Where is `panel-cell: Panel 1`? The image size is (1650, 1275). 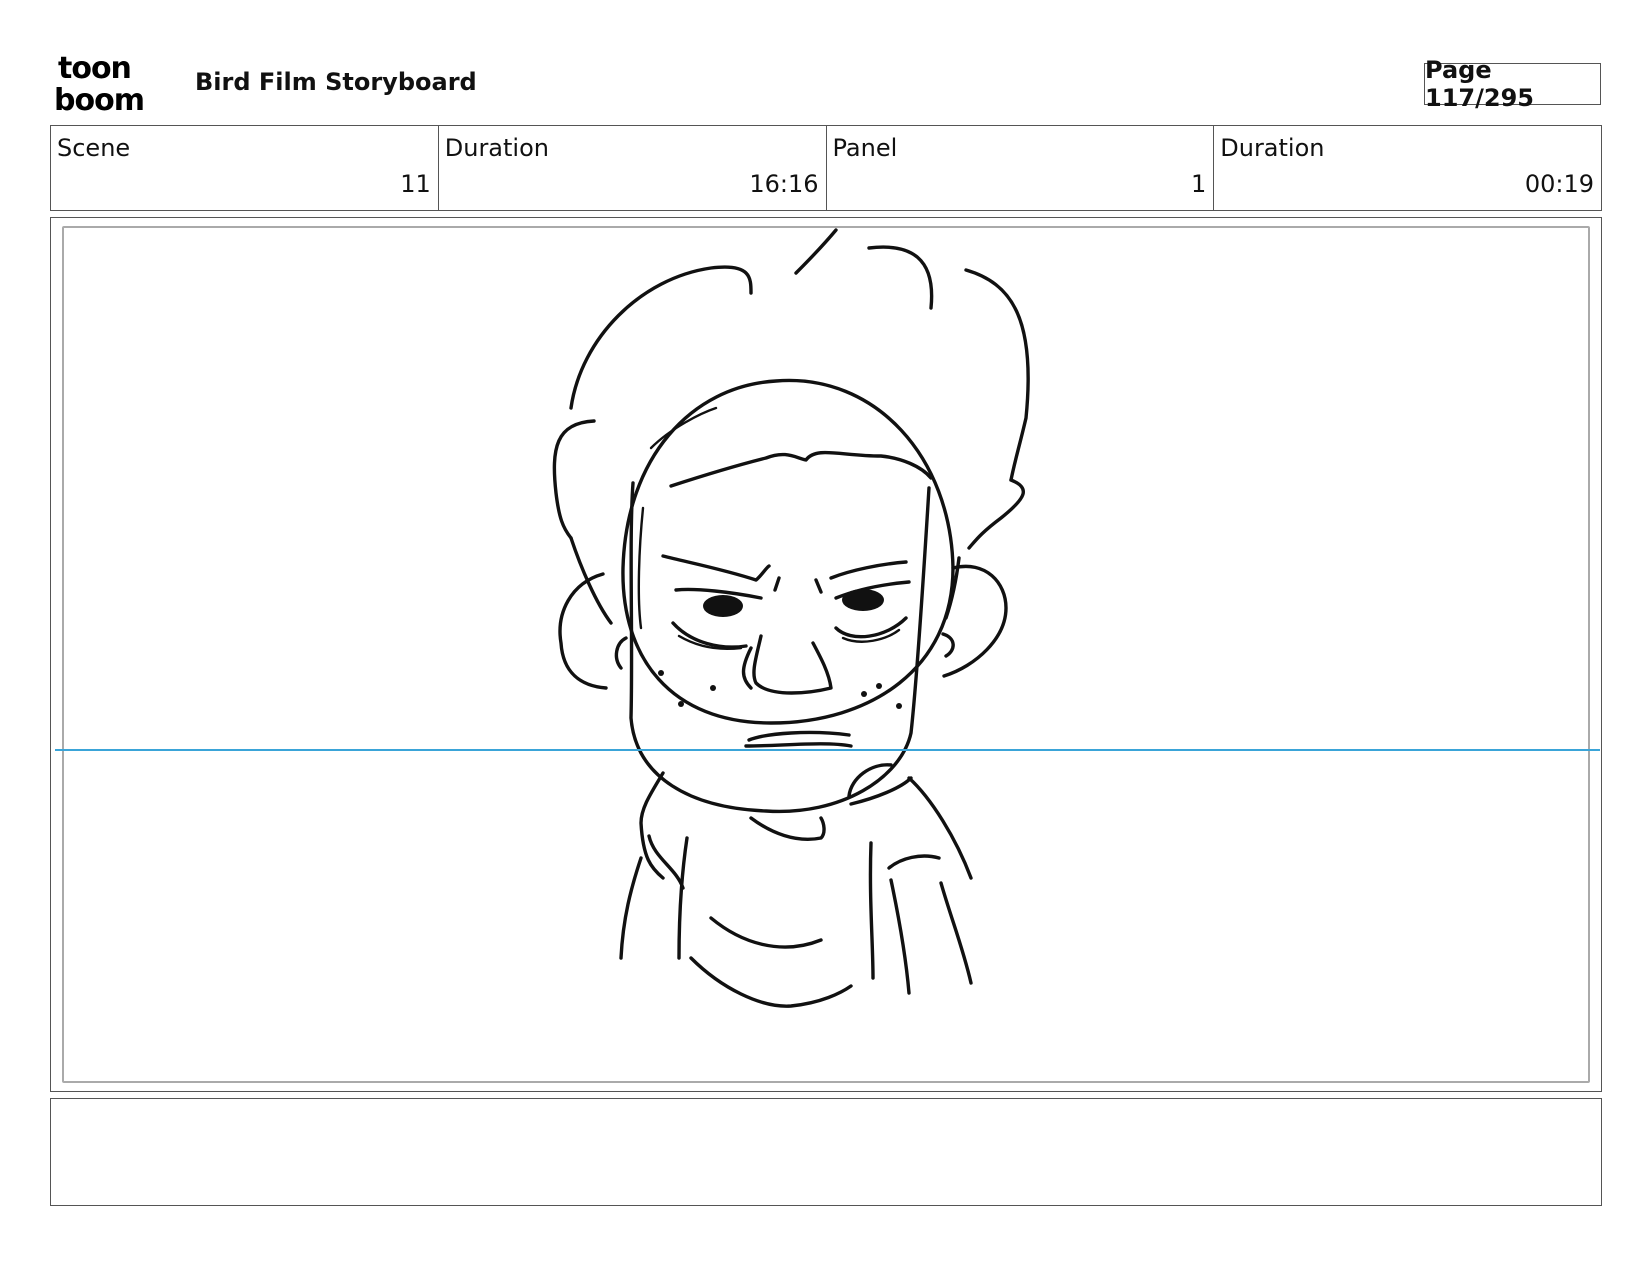
panel-cell: Panel 1 is located at coordinates (1021, 168).